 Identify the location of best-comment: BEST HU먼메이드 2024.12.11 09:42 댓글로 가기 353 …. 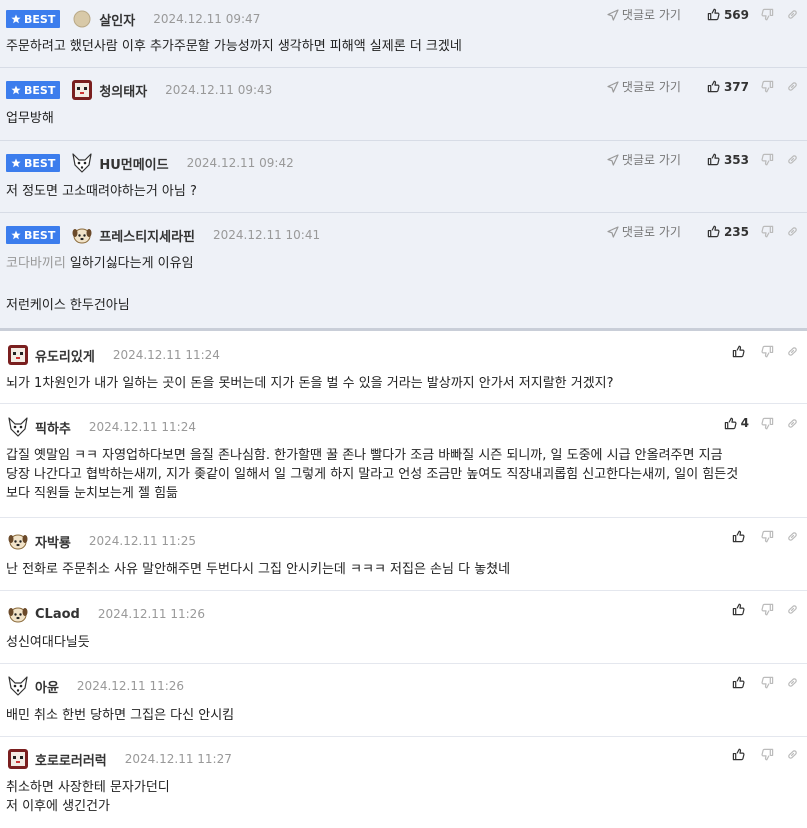
(403, 177).